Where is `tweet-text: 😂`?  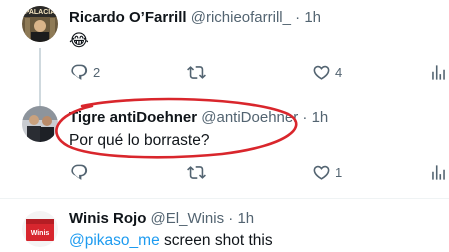
tweet-text: 😂 is located at coordinates (79, 40).